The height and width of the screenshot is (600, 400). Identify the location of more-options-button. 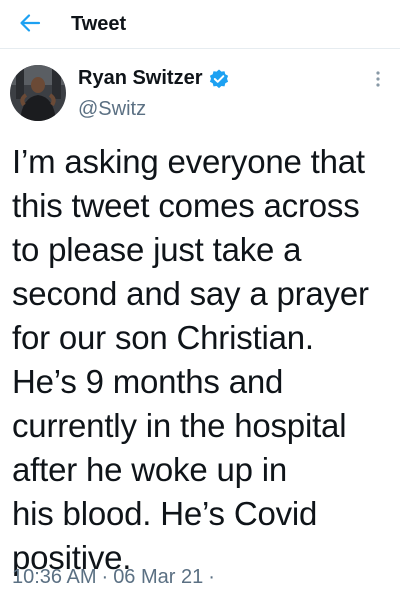
(378, 81).